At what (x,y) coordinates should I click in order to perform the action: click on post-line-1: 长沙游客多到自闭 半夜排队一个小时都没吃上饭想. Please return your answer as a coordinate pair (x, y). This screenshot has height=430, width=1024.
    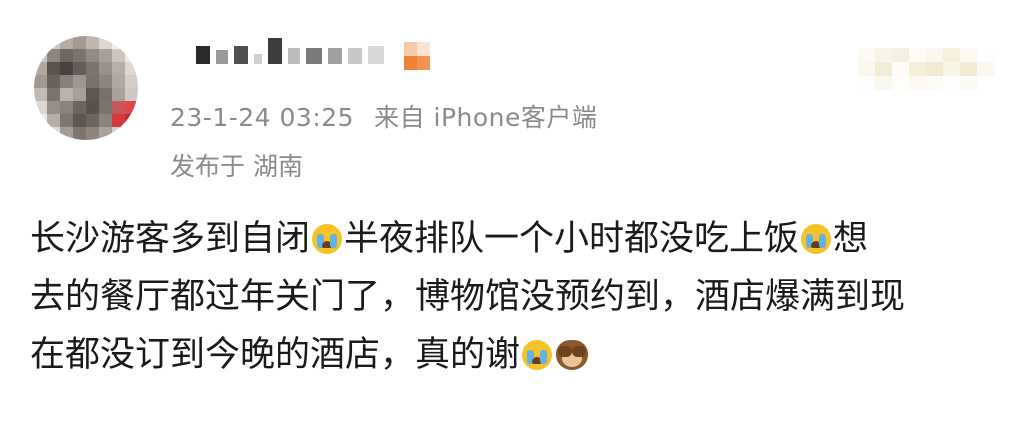
    Looking at the image, I should click on (515, 239).